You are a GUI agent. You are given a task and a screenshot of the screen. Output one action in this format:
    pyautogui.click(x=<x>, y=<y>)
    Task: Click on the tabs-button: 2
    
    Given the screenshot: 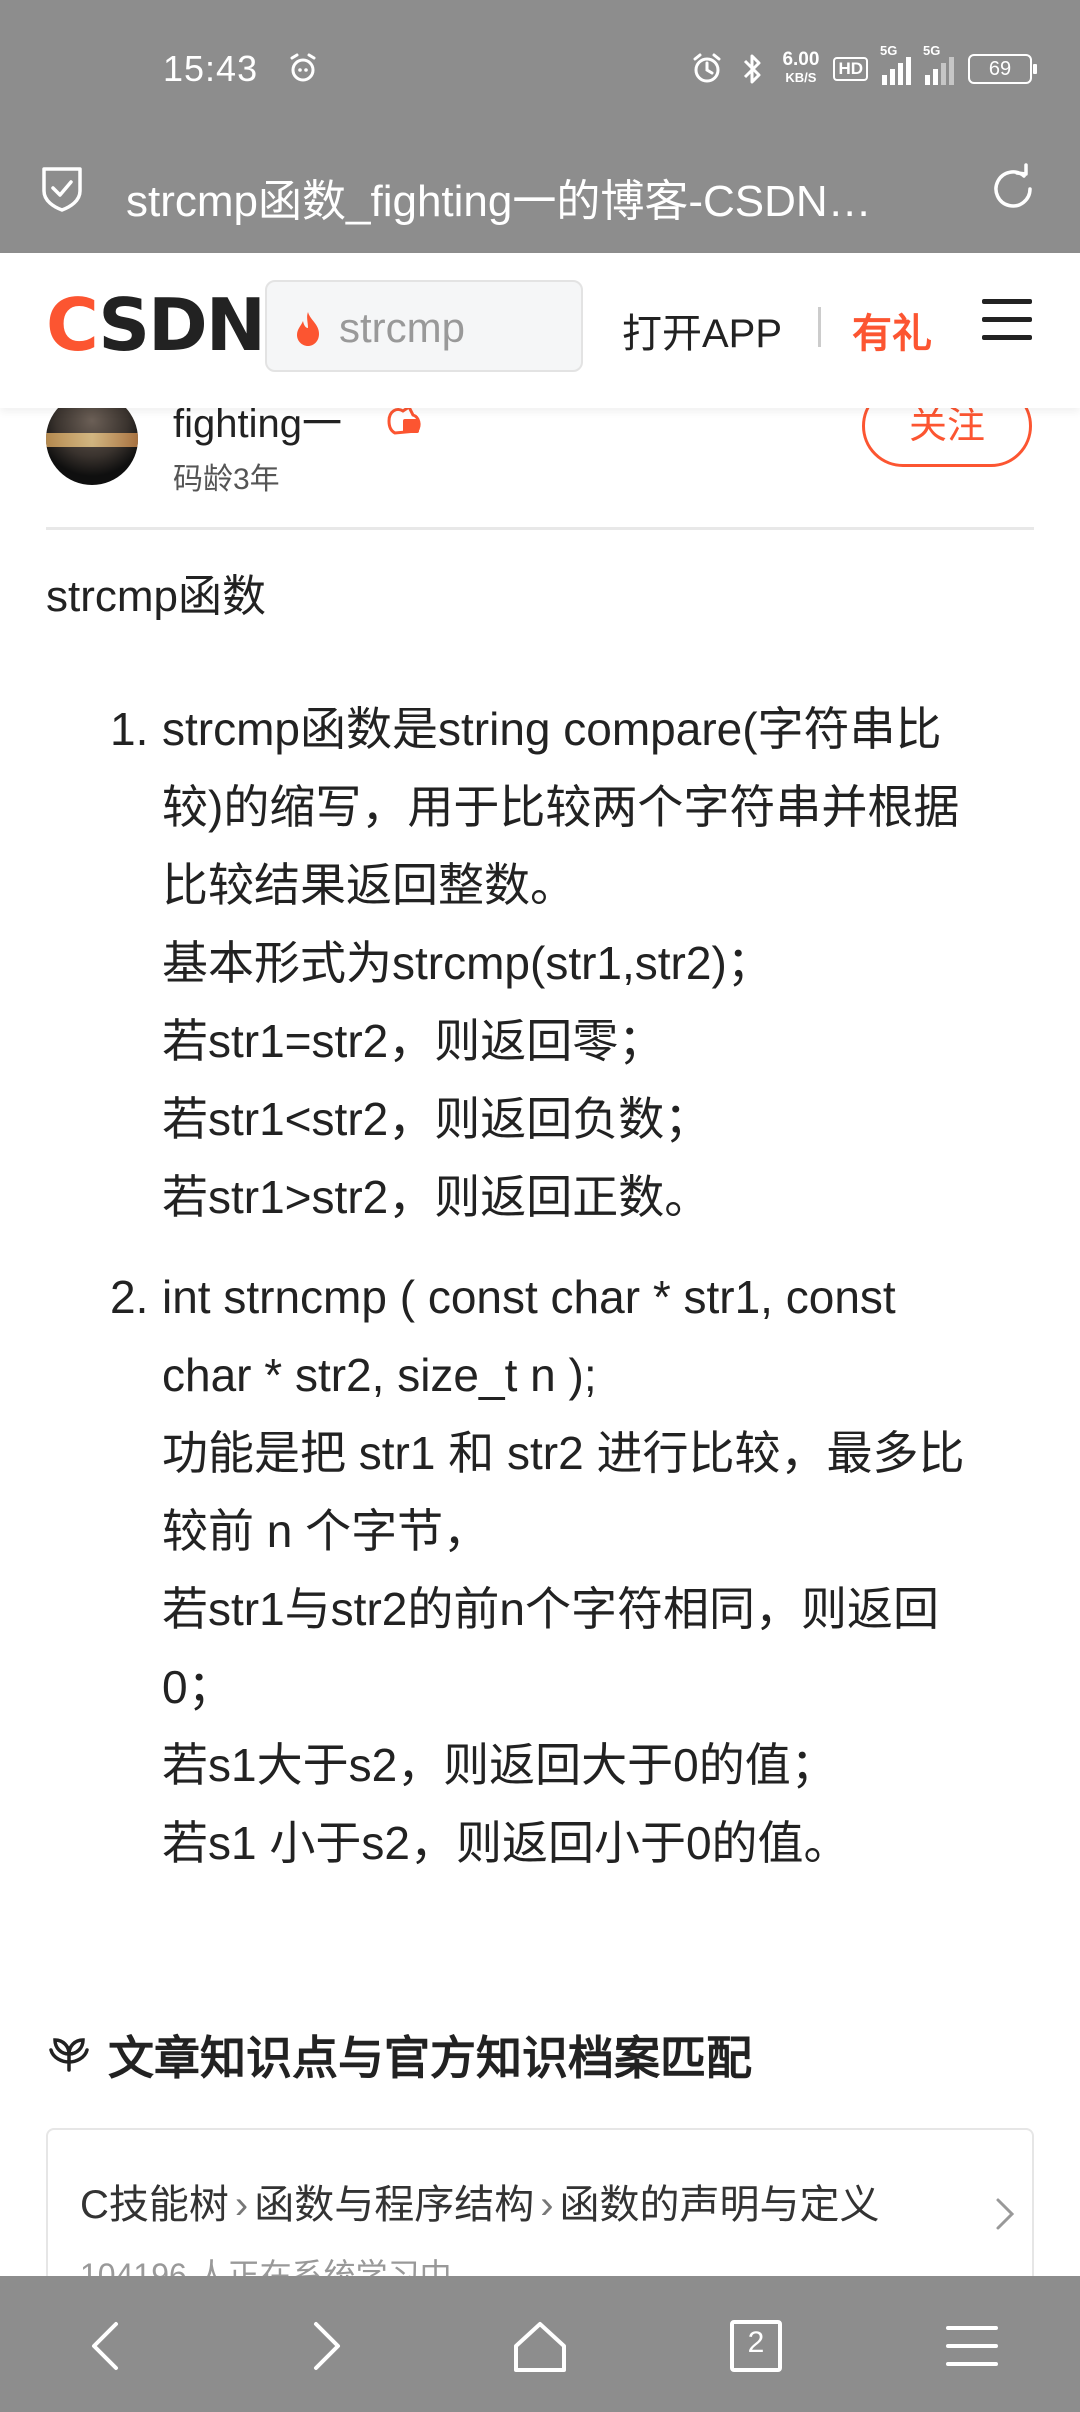 What is the action you would take?
    pyautogui.click(x=756, y=2346)
    